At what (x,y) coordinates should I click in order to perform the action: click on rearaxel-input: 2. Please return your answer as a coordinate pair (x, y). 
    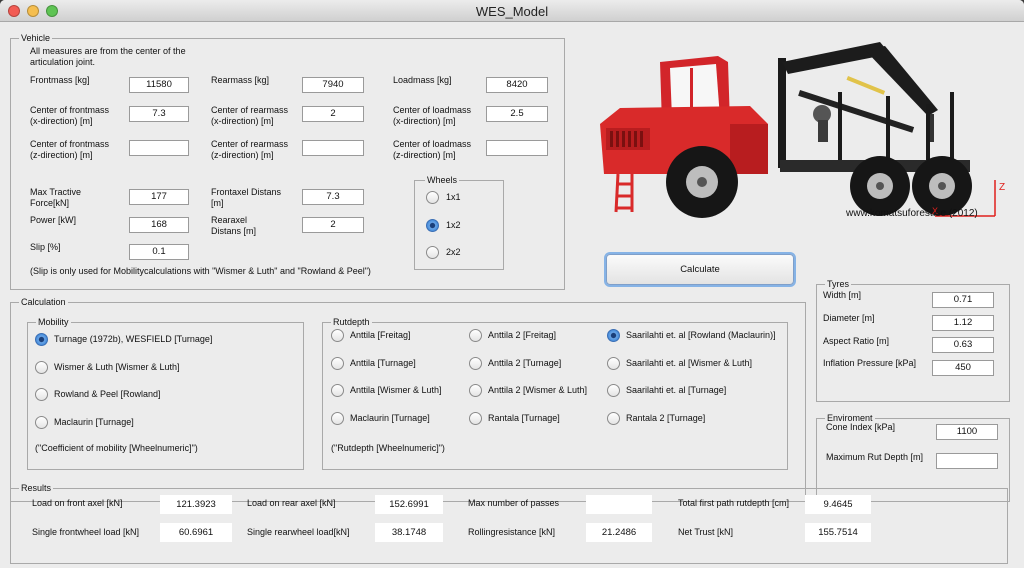
    Looking at the image, I should click on (333, 225).